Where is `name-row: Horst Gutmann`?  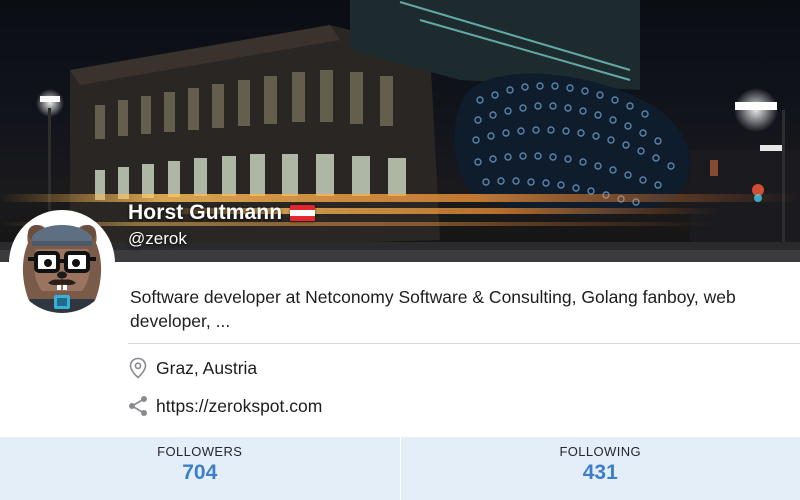 name-row: Horst Gutmann is located at coordinates (222, 213).